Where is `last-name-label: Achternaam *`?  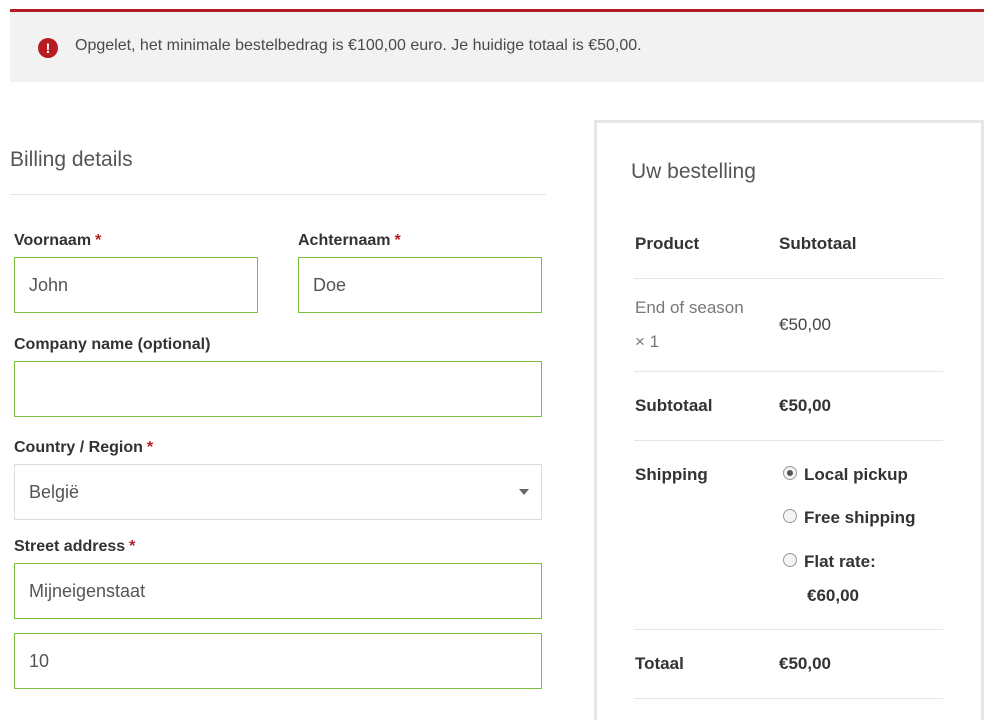 last-name-label: Achternaam * is located at coordinates (349, 240).